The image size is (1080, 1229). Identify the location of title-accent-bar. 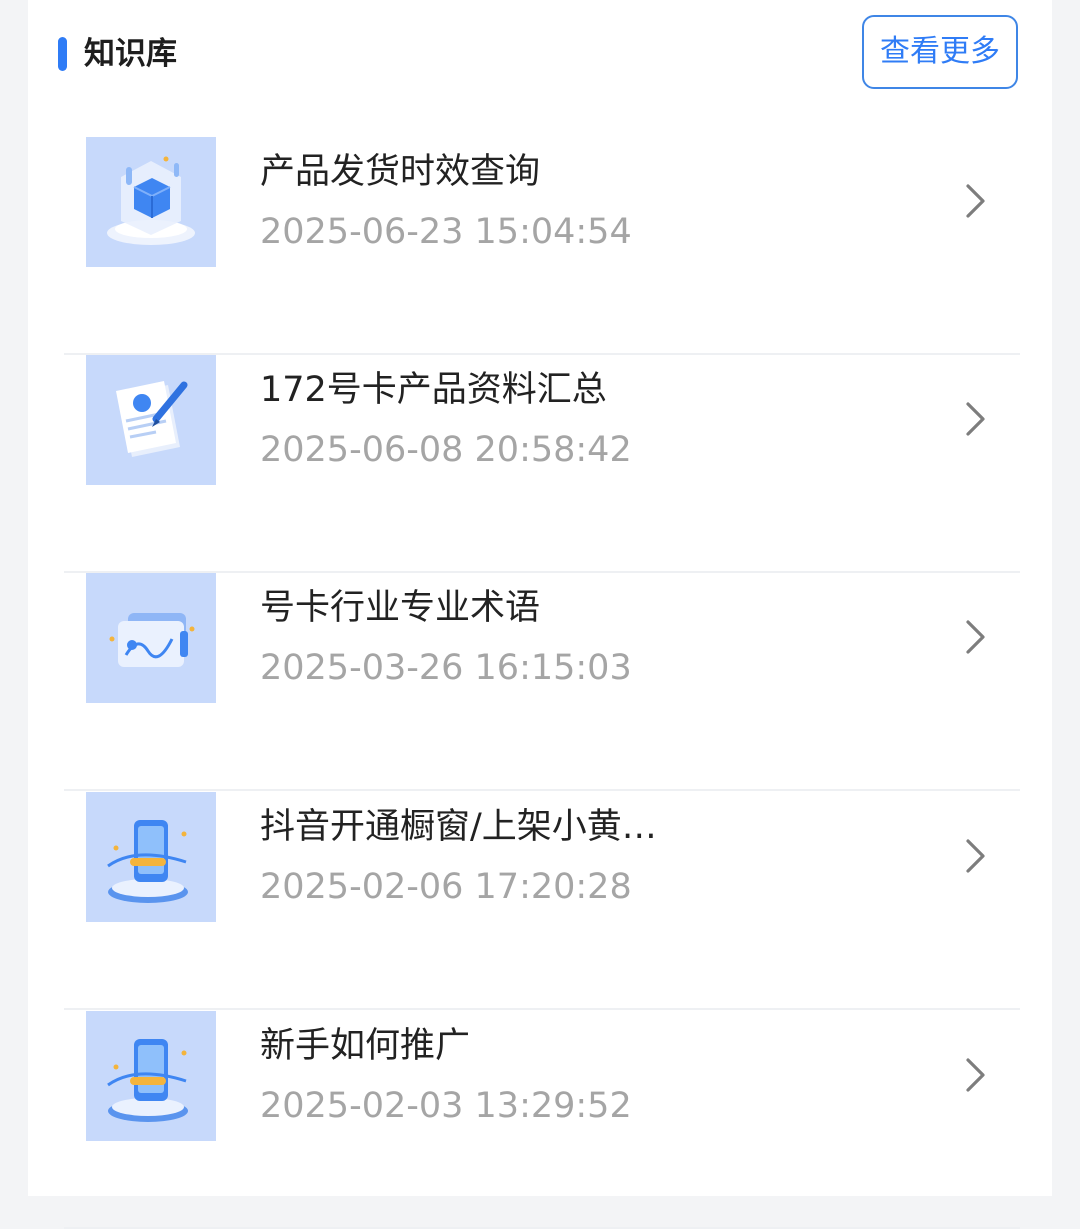
(62, 54).